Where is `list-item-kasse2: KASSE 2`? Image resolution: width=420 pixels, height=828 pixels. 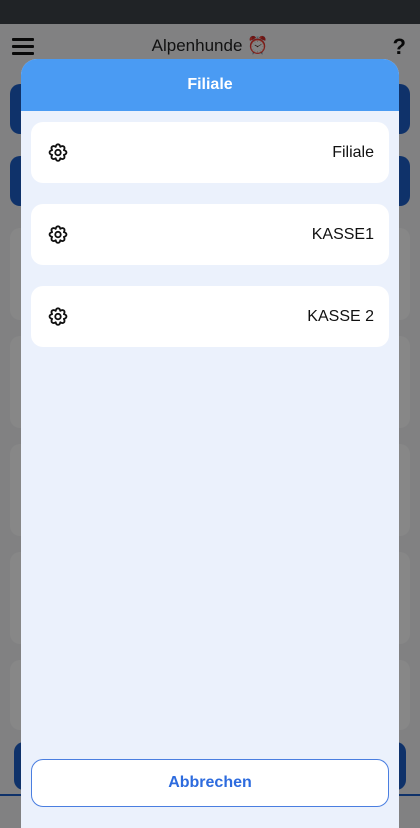
list-item-kasse2: KASSE 2 is located at coordinates (210, 316).